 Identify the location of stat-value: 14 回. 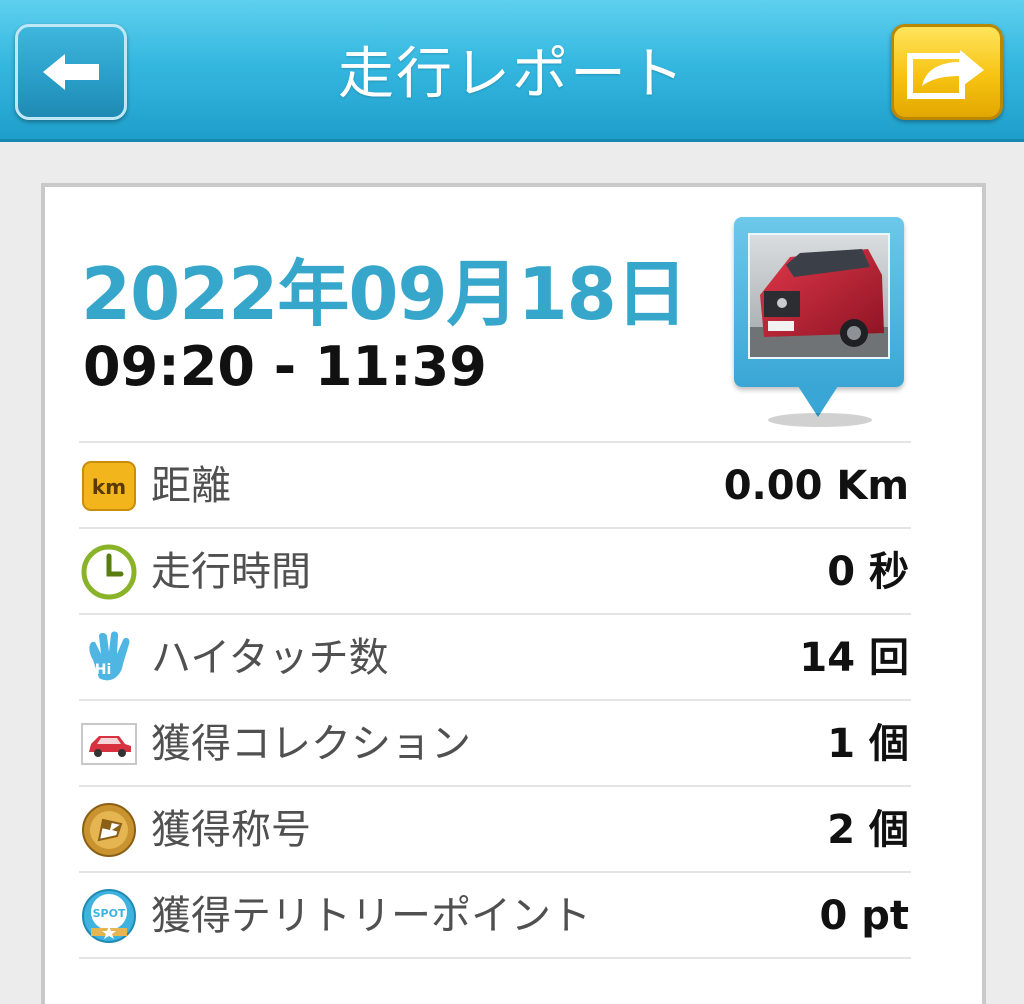
(854, 658).